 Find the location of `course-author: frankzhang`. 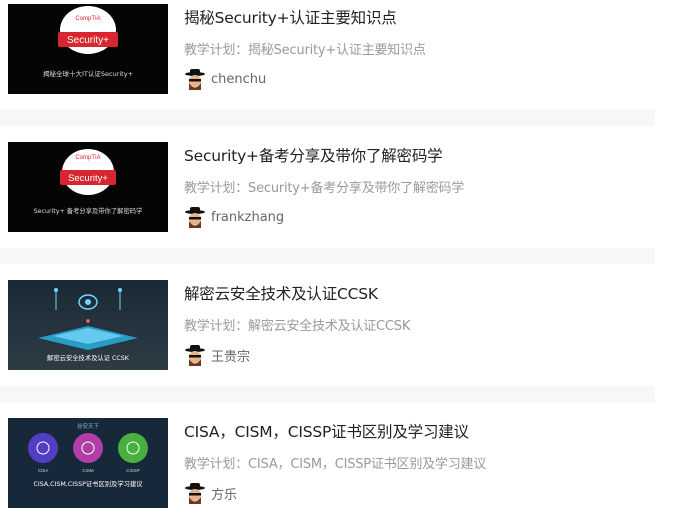

course-author: frankzhang is located at coordinates (234, 217).